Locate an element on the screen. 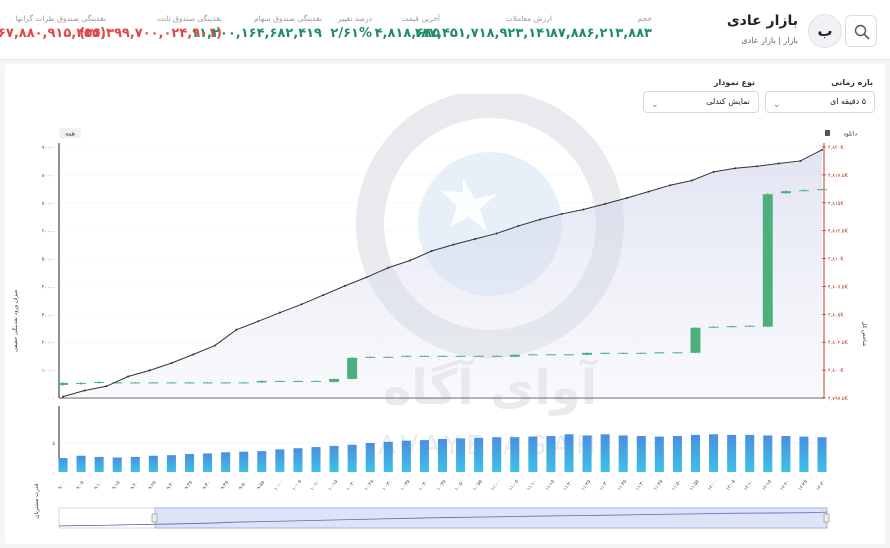 This screenshot has width=890, height=548. volume-axis-label: قدرت مشتریان is located at coordinates (37, 500).